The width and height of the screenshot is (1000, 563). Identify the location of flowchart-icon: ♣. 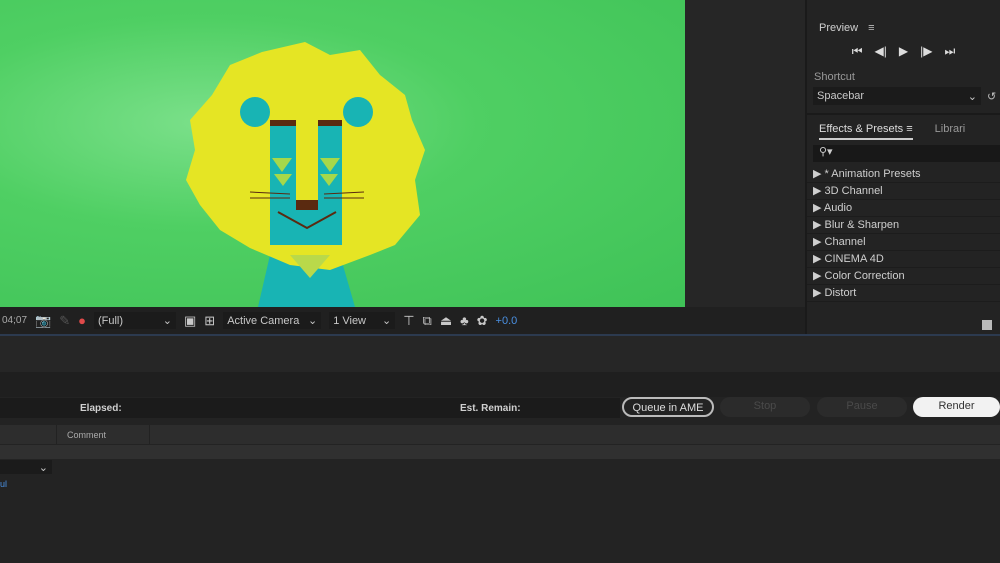
(464, 320).